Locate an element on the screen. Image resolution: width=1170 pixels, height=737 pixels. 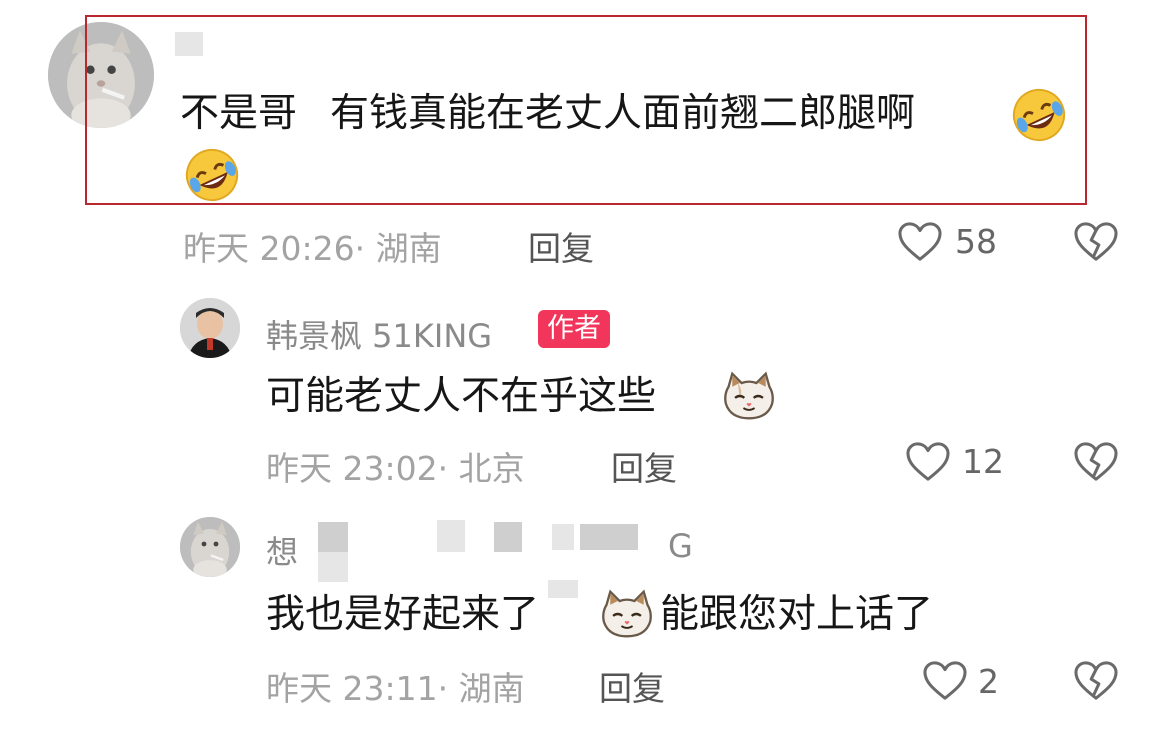
comment-meta: 昨天 20:26· 湖南 is located at coordinates (312, 248).